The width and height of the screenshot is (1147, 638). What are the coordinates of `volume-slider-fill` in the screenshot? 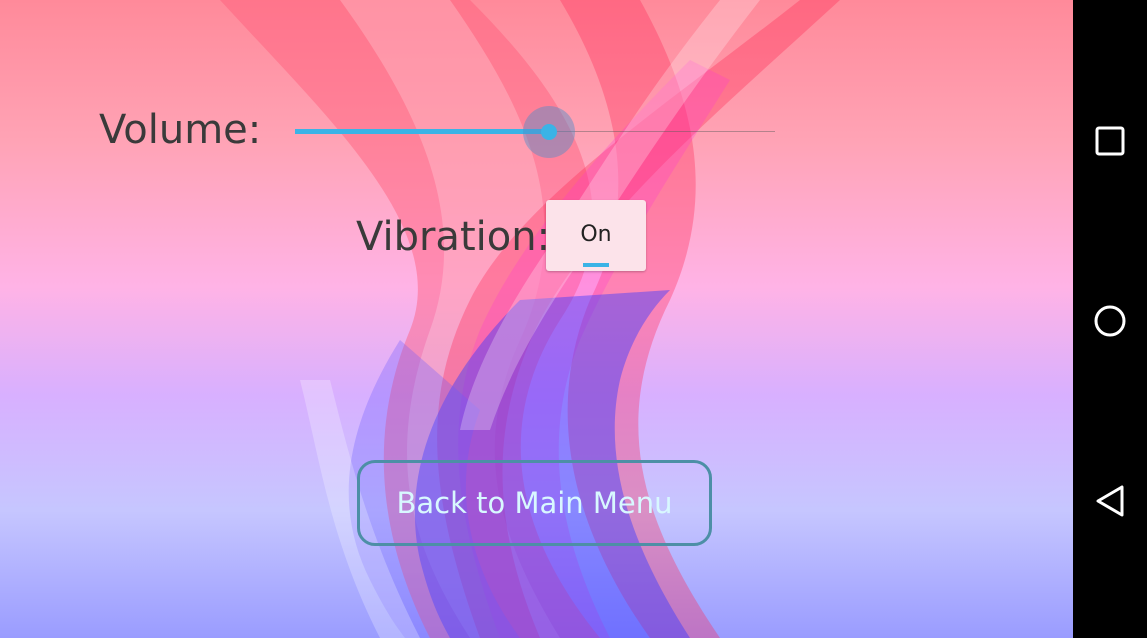 It's located at (422, 131).